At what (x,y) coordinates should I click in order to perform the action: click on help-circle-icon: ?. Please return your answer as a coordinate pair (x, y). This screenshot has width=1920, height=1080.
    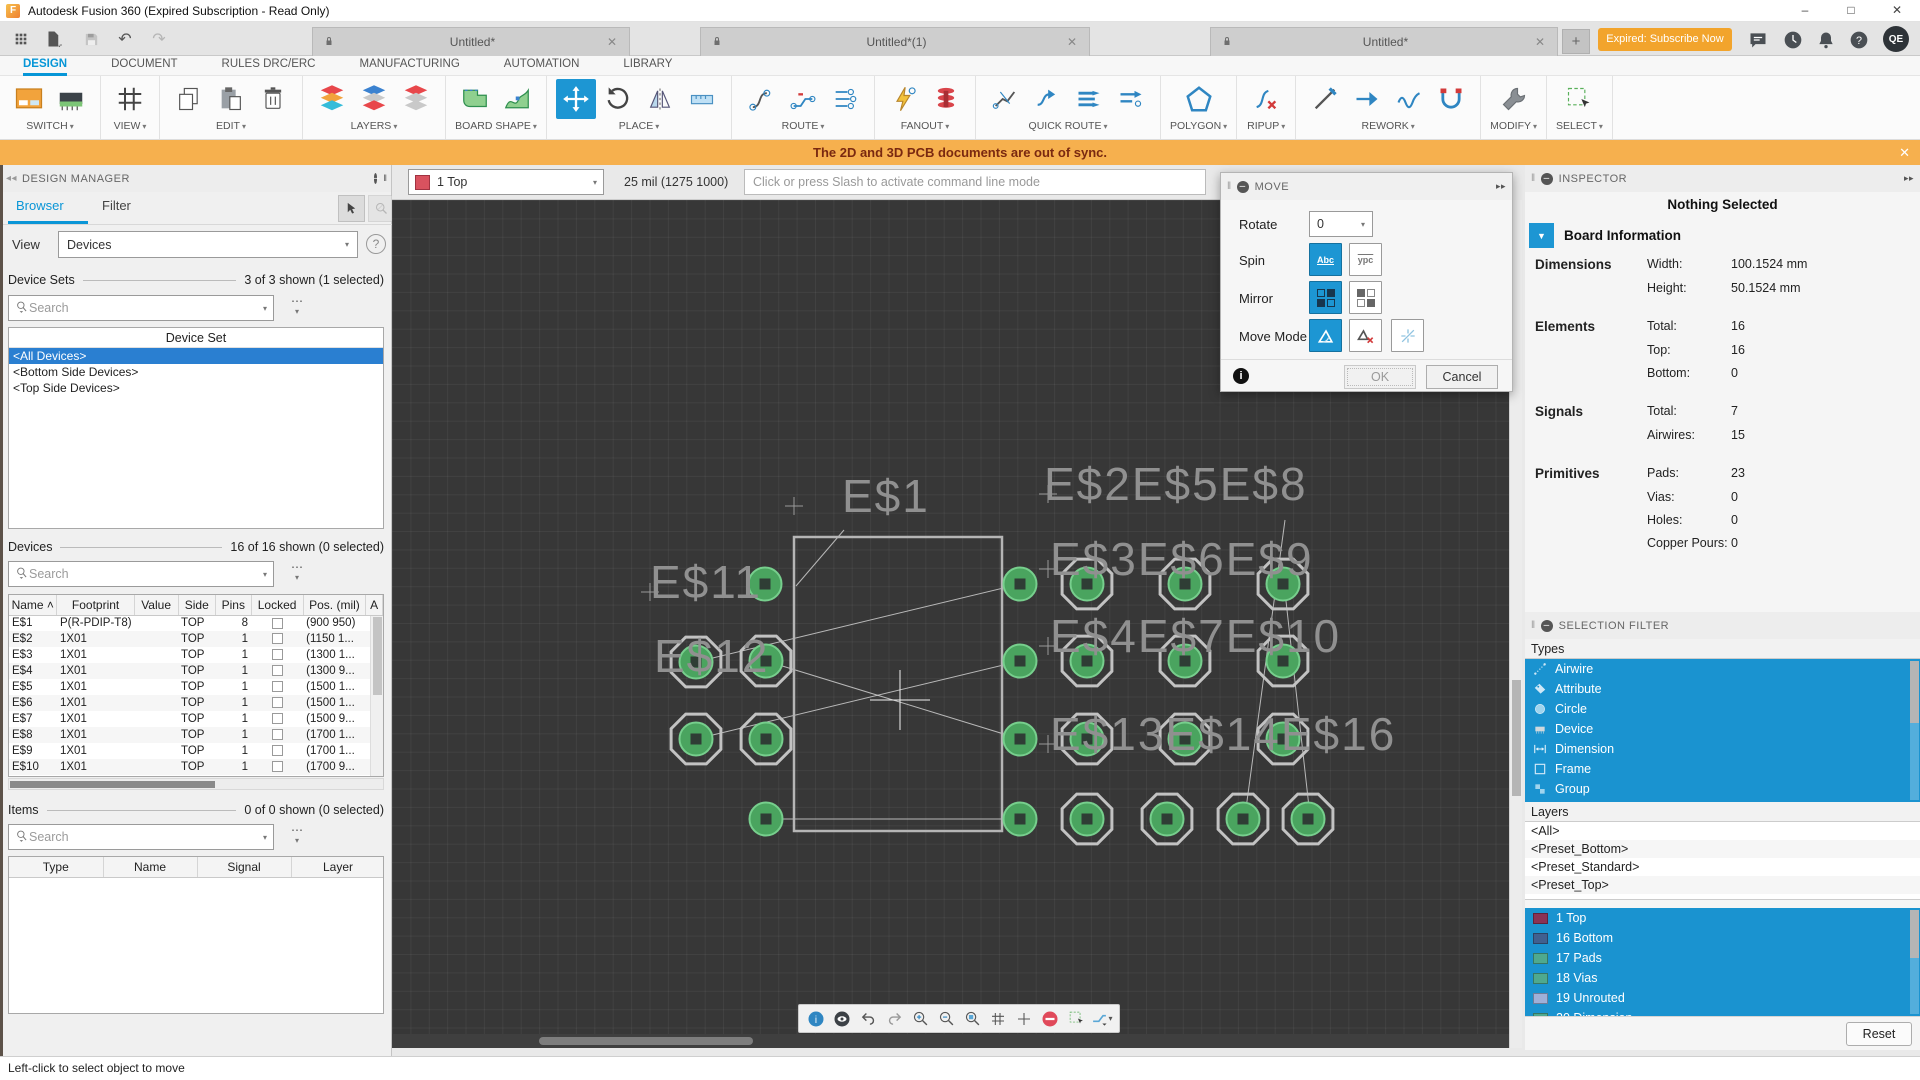
    Looking at the image, I should click on (376, 244).